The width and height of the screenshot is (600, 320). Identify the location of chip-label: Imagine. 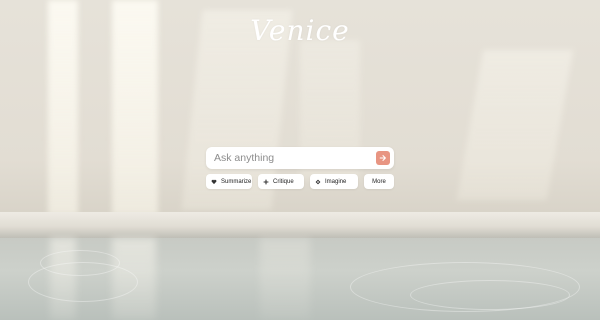
(336, 181).